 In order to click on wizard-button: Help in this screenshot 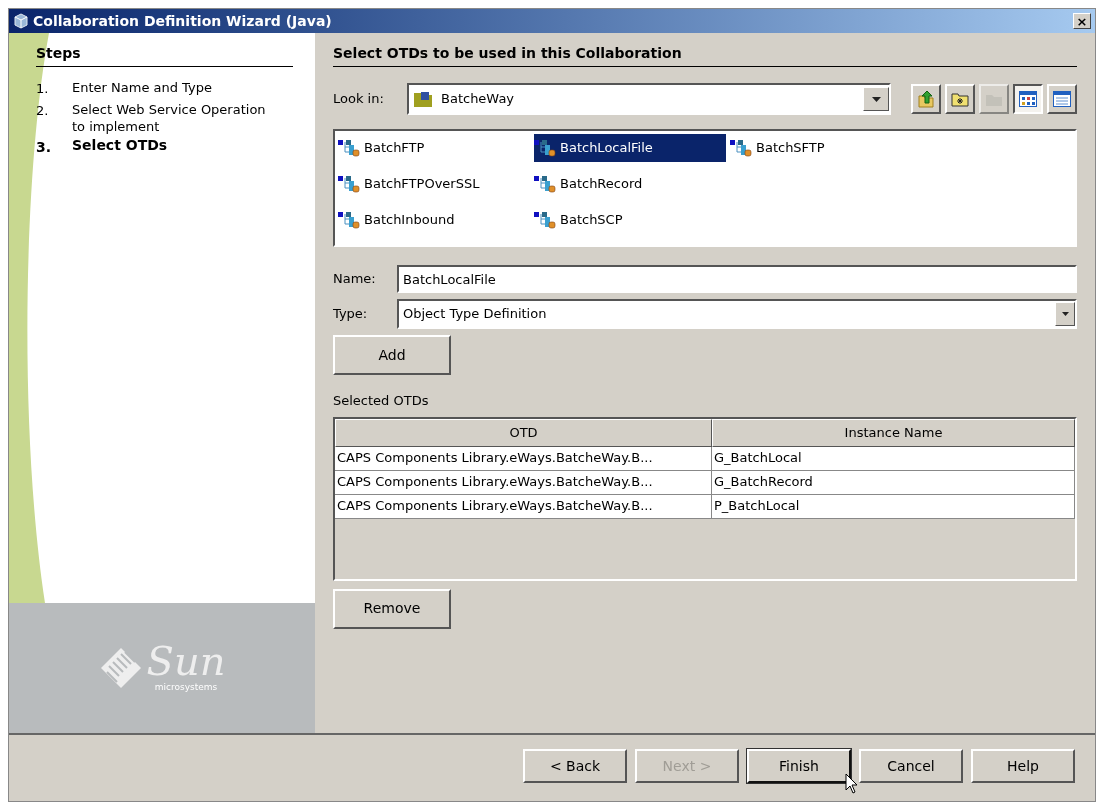, I will do `click(1023, 766)`.